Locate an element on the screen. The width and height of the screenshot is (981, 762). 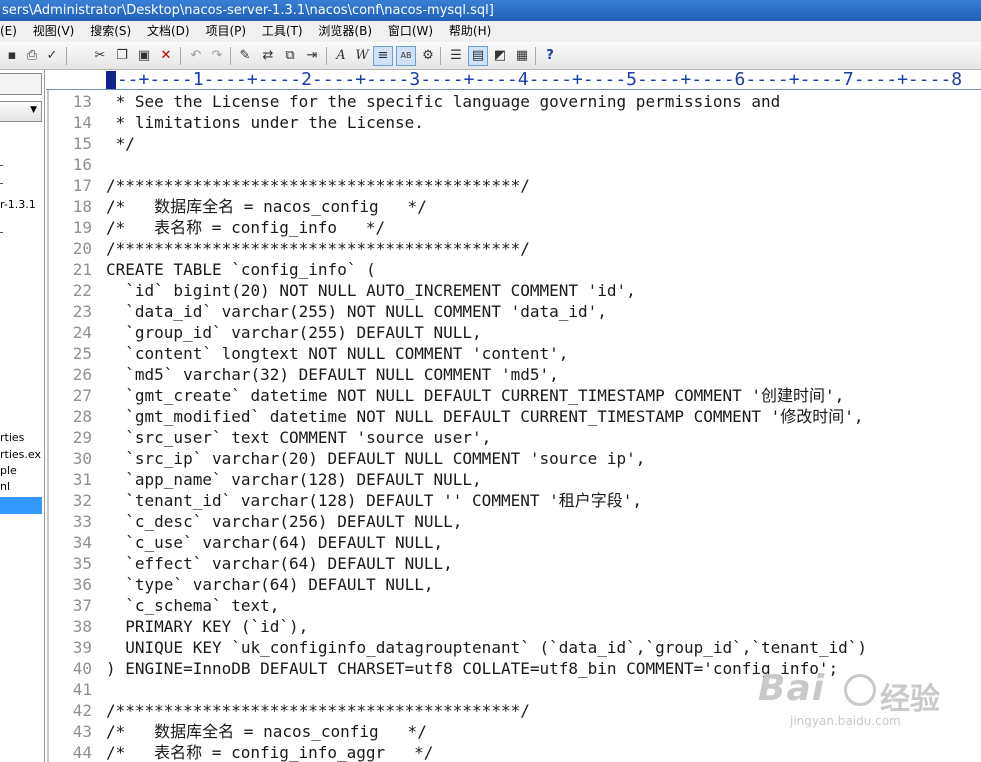
ruler-cursor-marker is located at coordinates (111, 80).